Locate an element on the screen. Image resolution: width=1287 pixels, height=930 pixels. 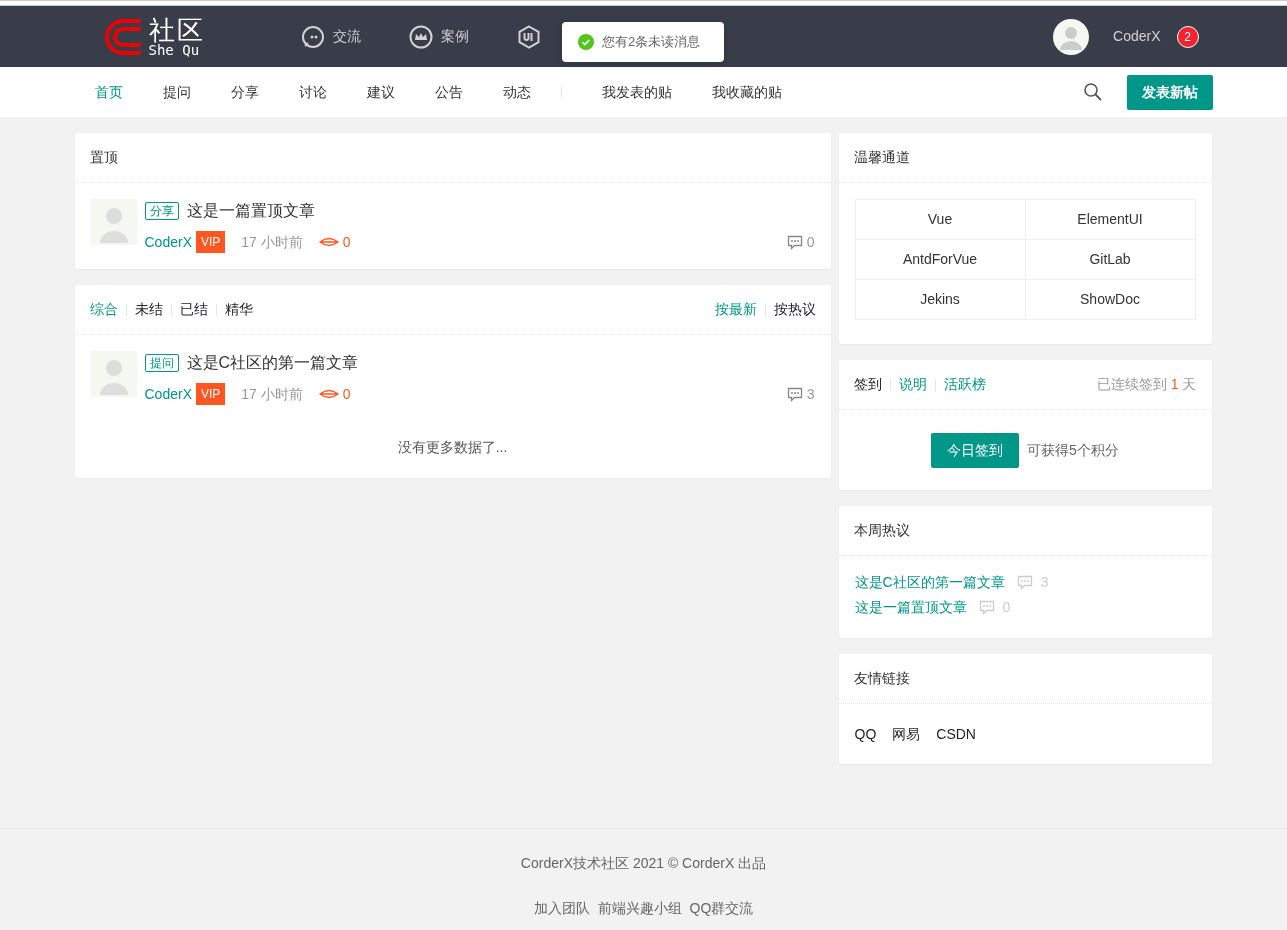
friend-link: QQ is located at coordinates (865, 734).